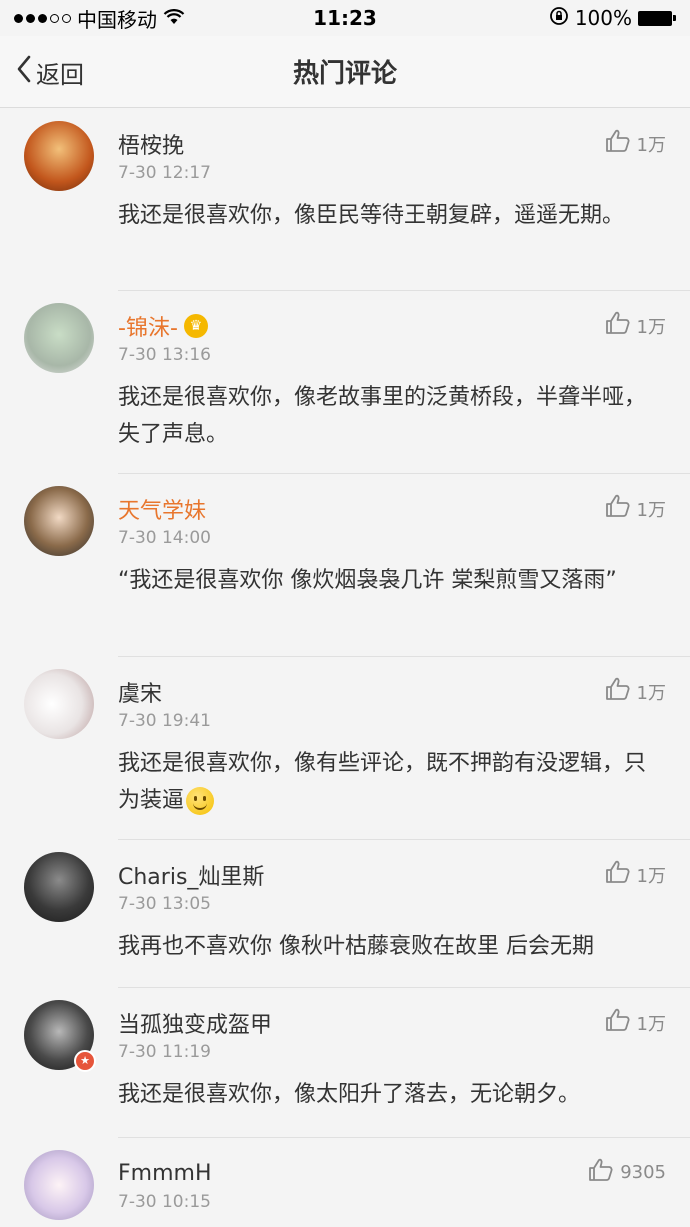 The height and width of the screenshot is (1227, 690). I want to click on status-left: 中国移动, so click(99, 18).